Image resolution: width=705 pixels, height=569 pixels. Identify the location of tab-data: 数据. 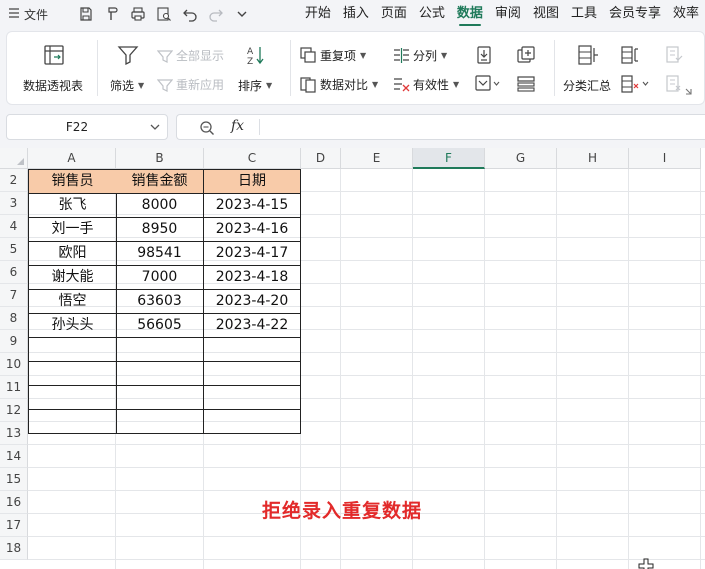
(470, 14).